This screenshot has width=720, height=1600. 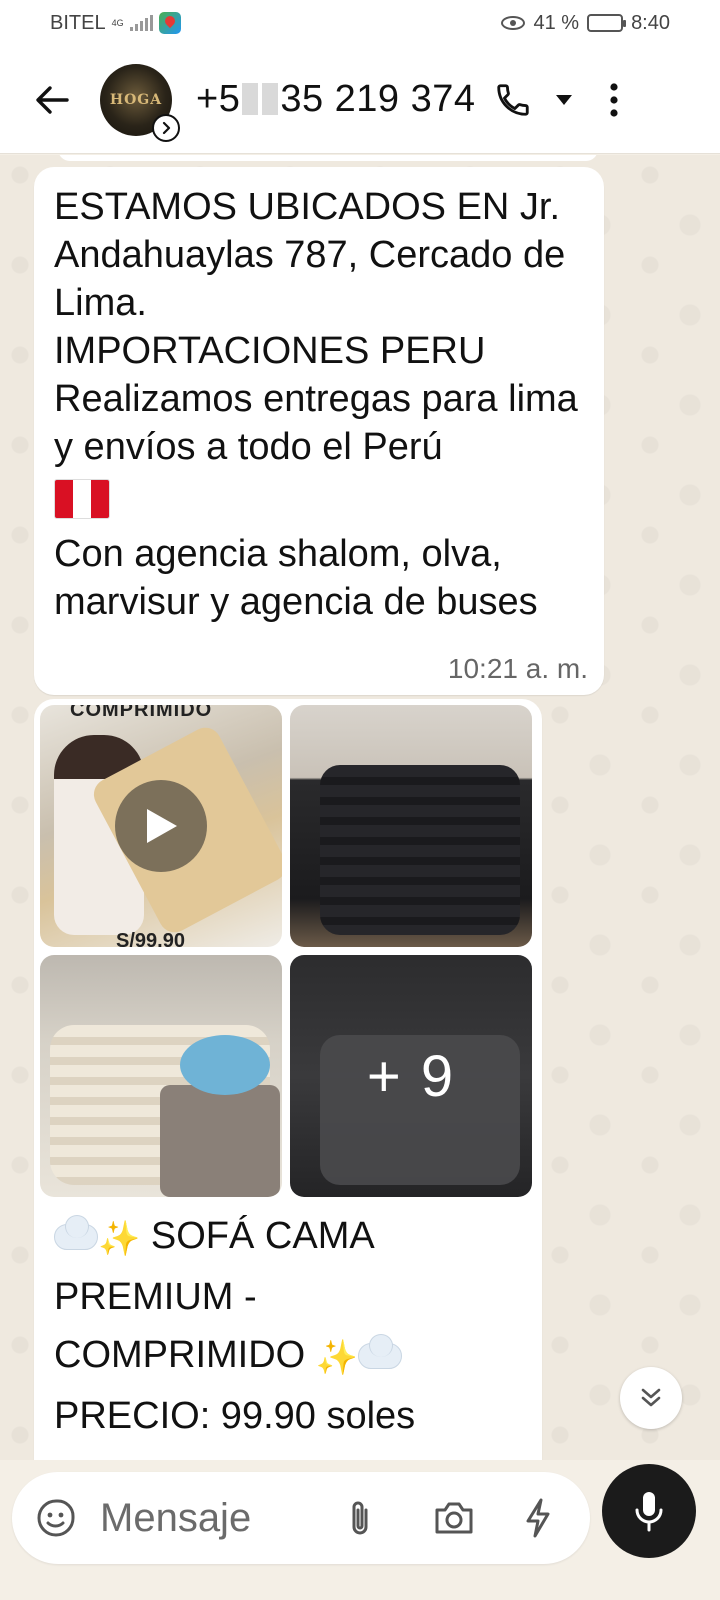 I want to click on battery-percent: 41 %, so click(x=556, y=22).